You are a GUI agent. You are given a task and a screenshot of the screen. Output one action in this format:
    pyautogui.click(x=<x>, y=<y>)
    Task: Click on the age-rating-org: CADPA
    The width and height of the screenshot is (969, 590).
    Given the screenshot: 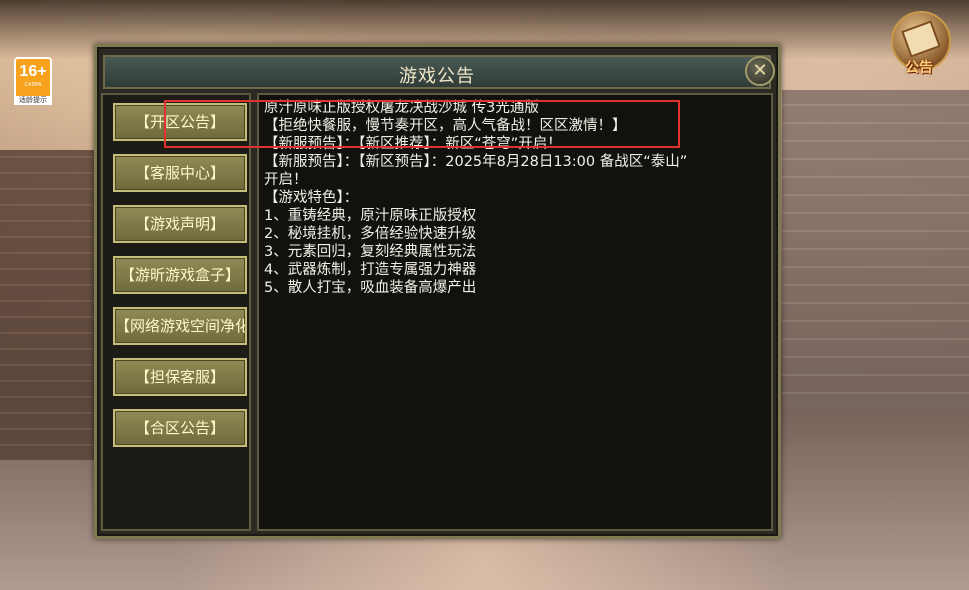 What is the action you would take?
    pyautogui.click(x=33, y=85)
    